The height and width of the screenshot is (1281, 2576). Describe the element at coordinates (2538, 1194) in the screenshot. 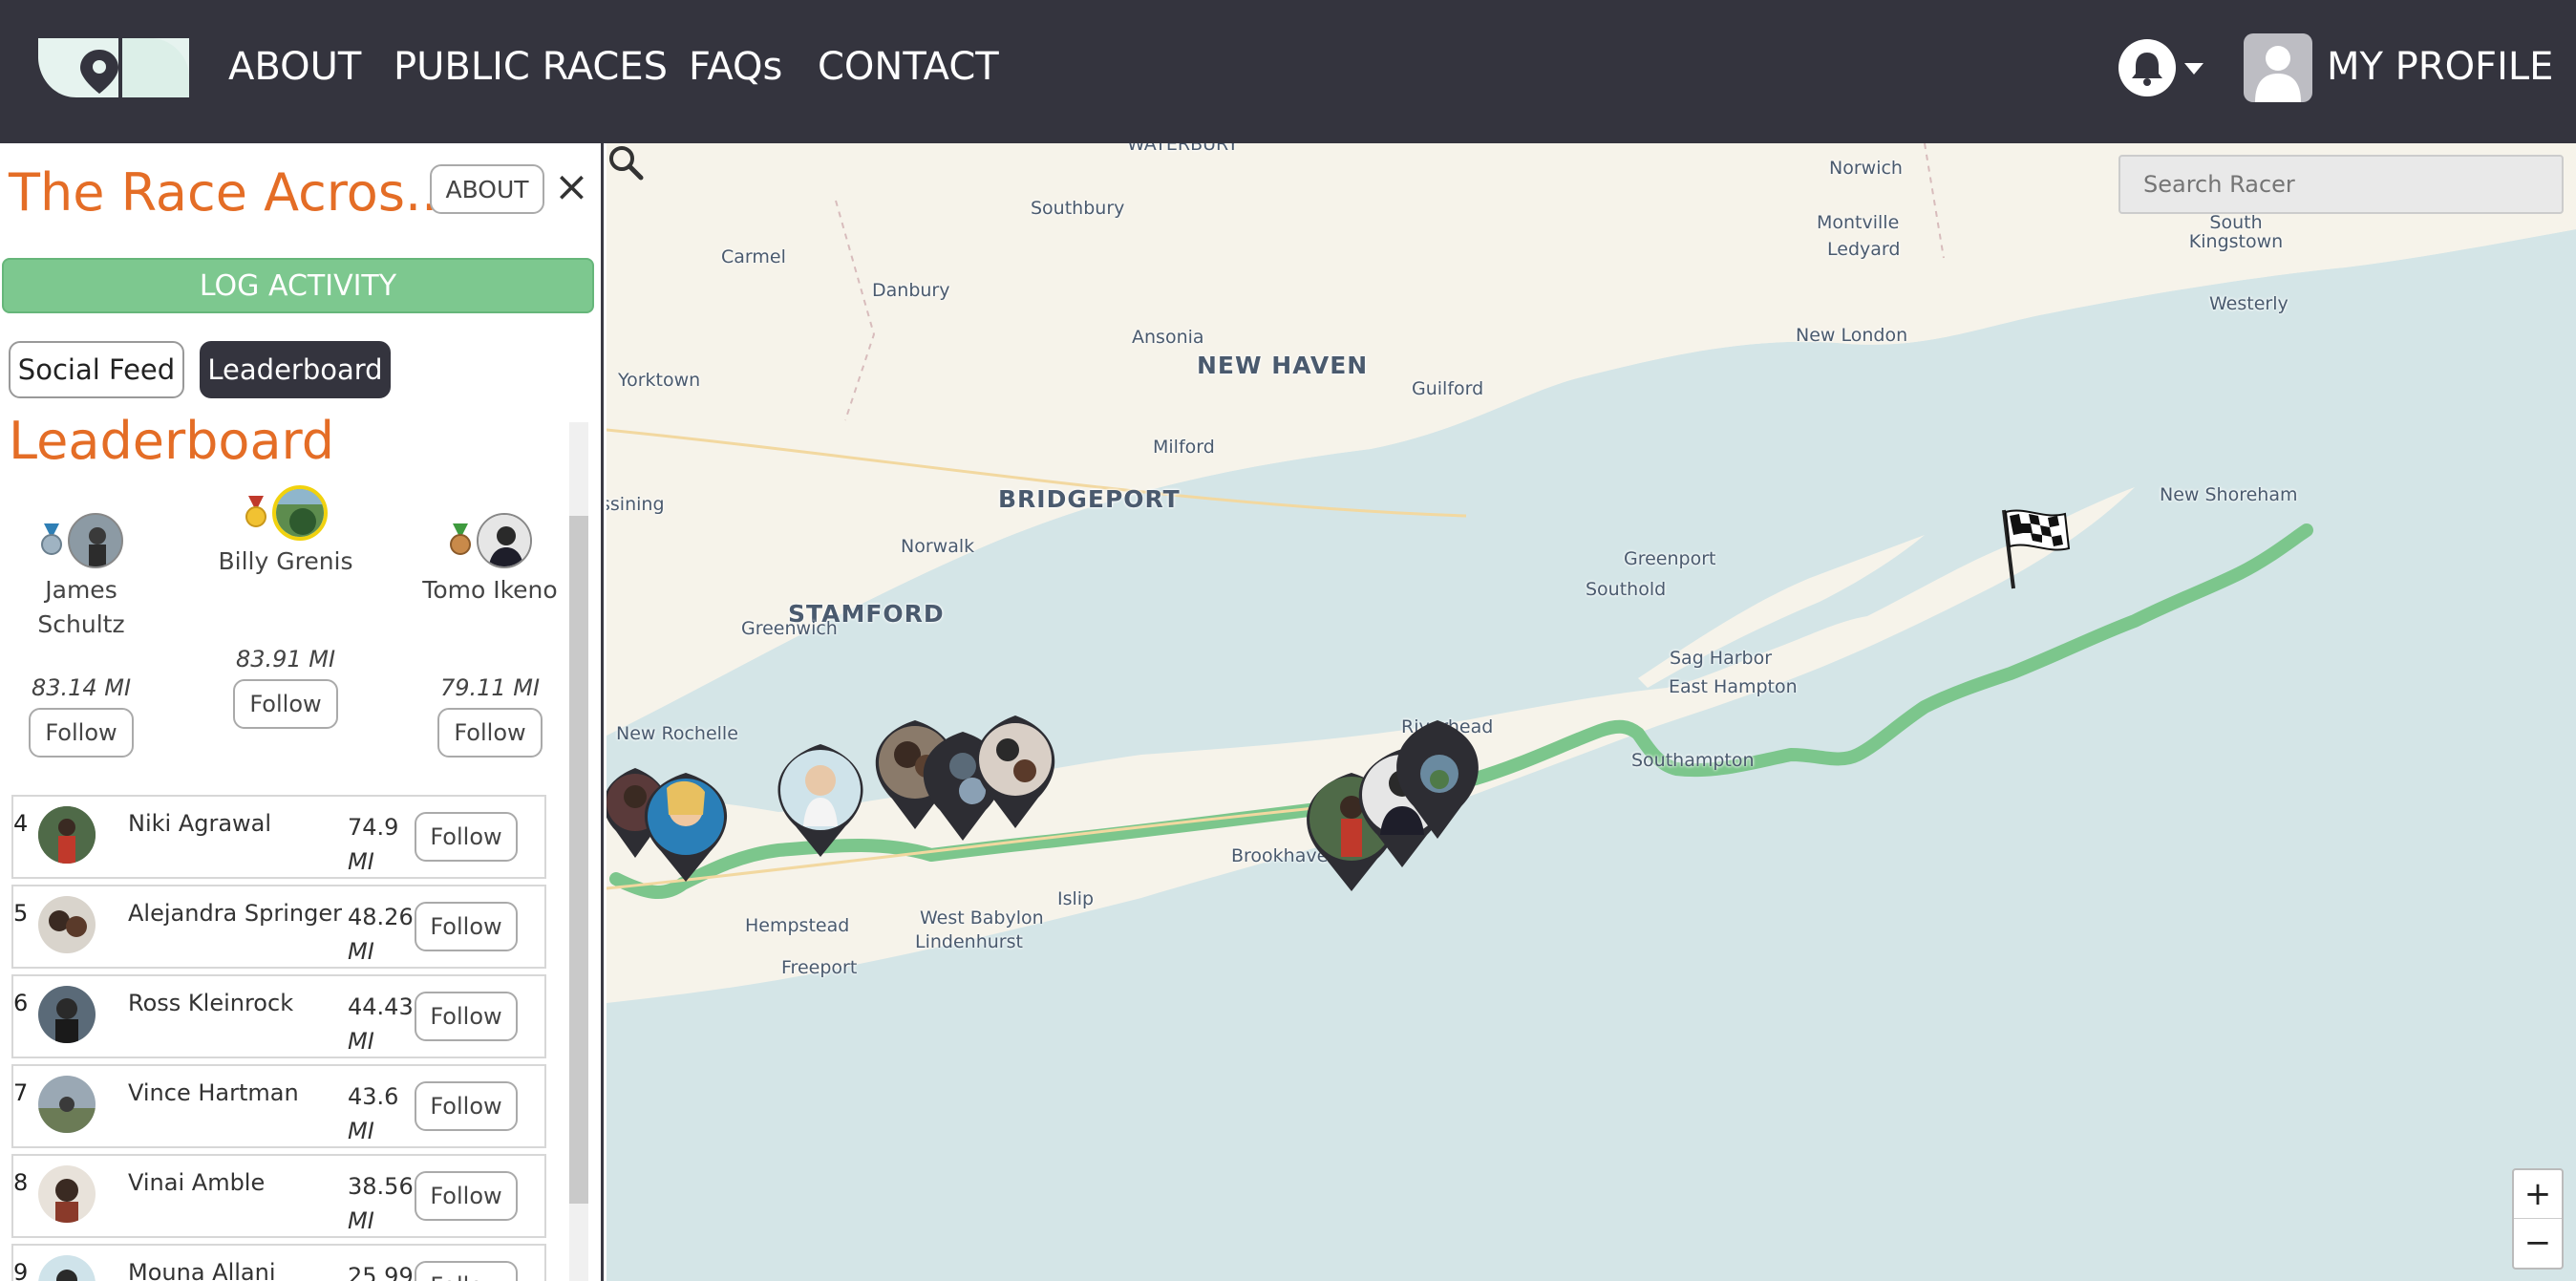

I see `zoom-in-button: +` at that location.